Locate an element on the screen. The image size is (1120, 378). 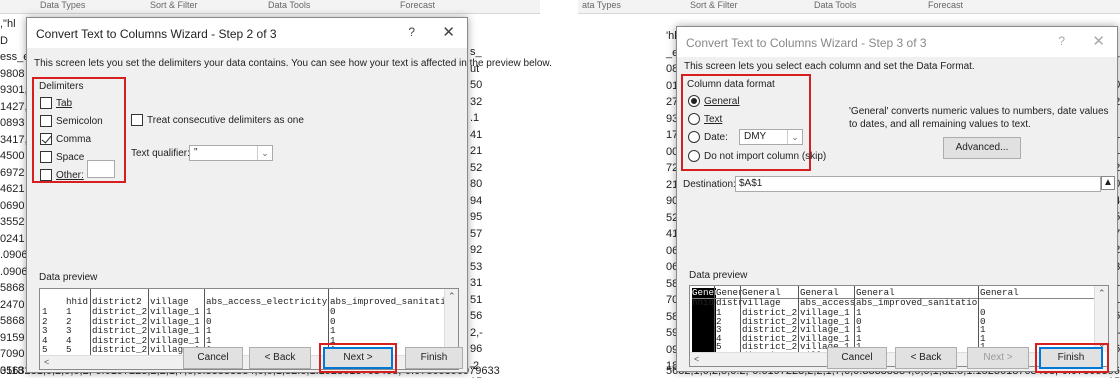
preview-cell: 0 is located at coordinates (209, 321).